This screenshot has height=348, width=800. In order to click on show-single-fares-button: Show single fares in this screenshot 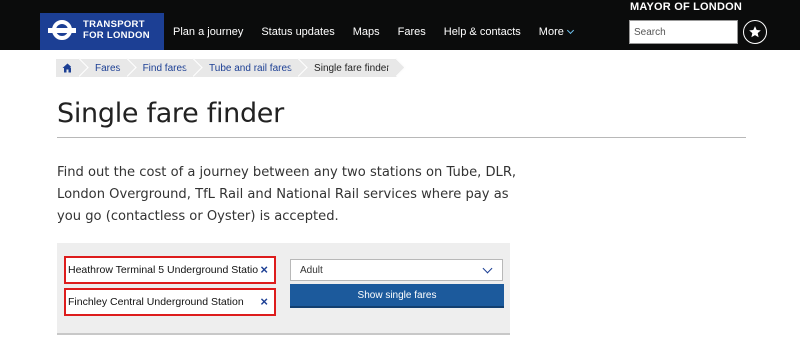, I will do `click(397, 296)`.